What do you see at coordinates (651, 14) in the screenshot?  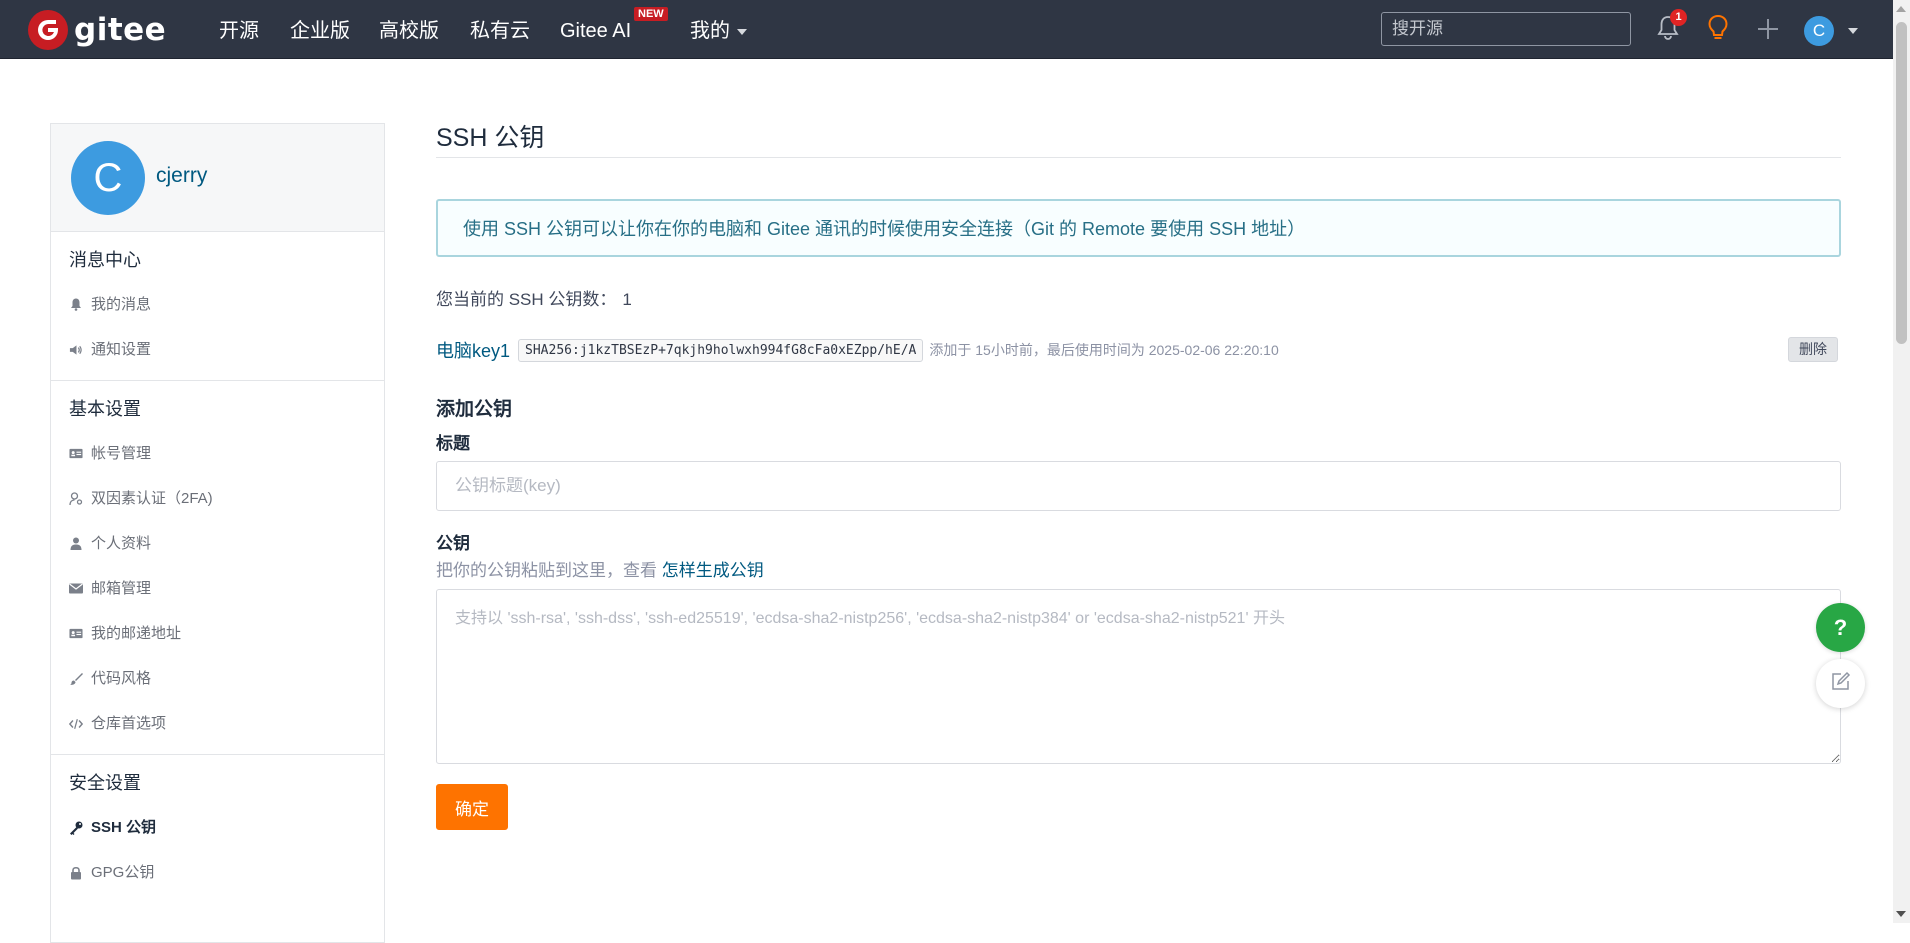 I see `new-badge: NEW` at bounding box center [651, 14].